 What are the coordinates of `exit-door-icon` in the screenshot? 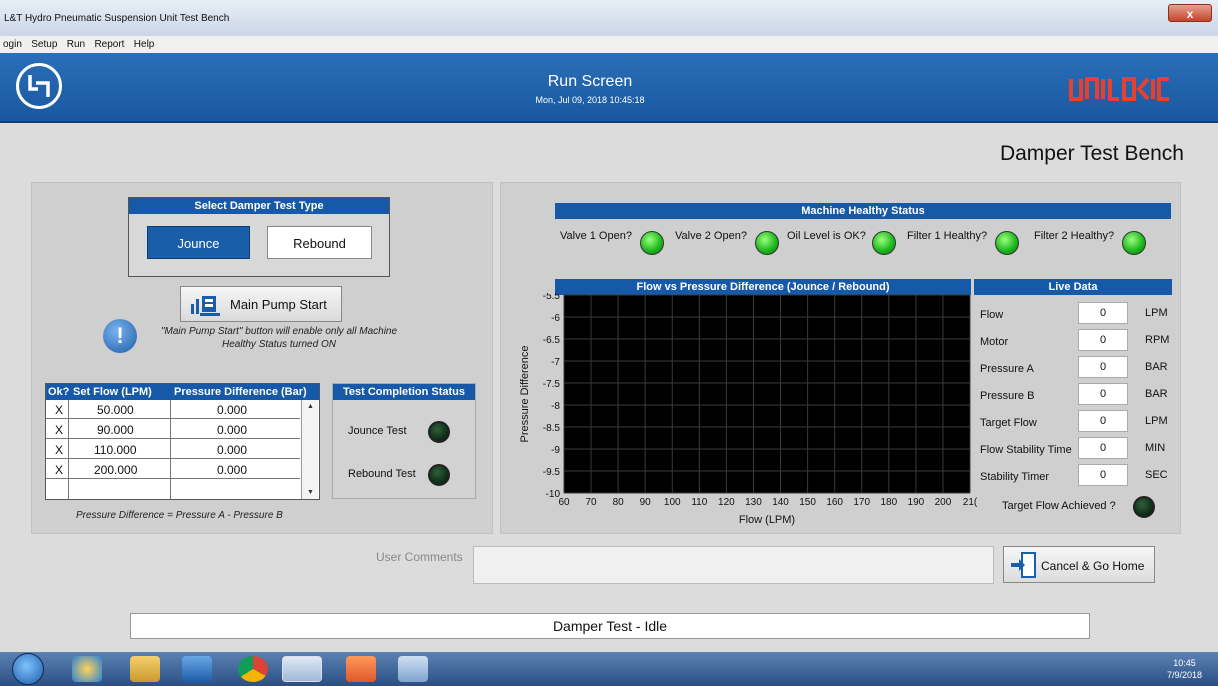 It's located at (1023, 565).